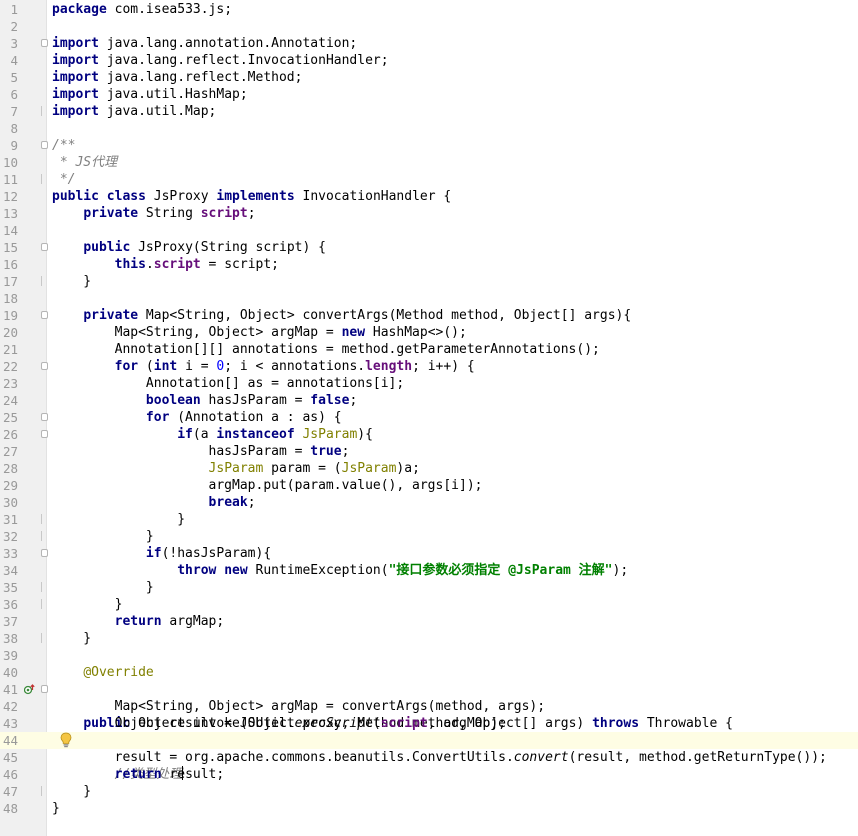 This screenshot has height=836, width=858. I want to click on keyword: break, so click(228, 502).